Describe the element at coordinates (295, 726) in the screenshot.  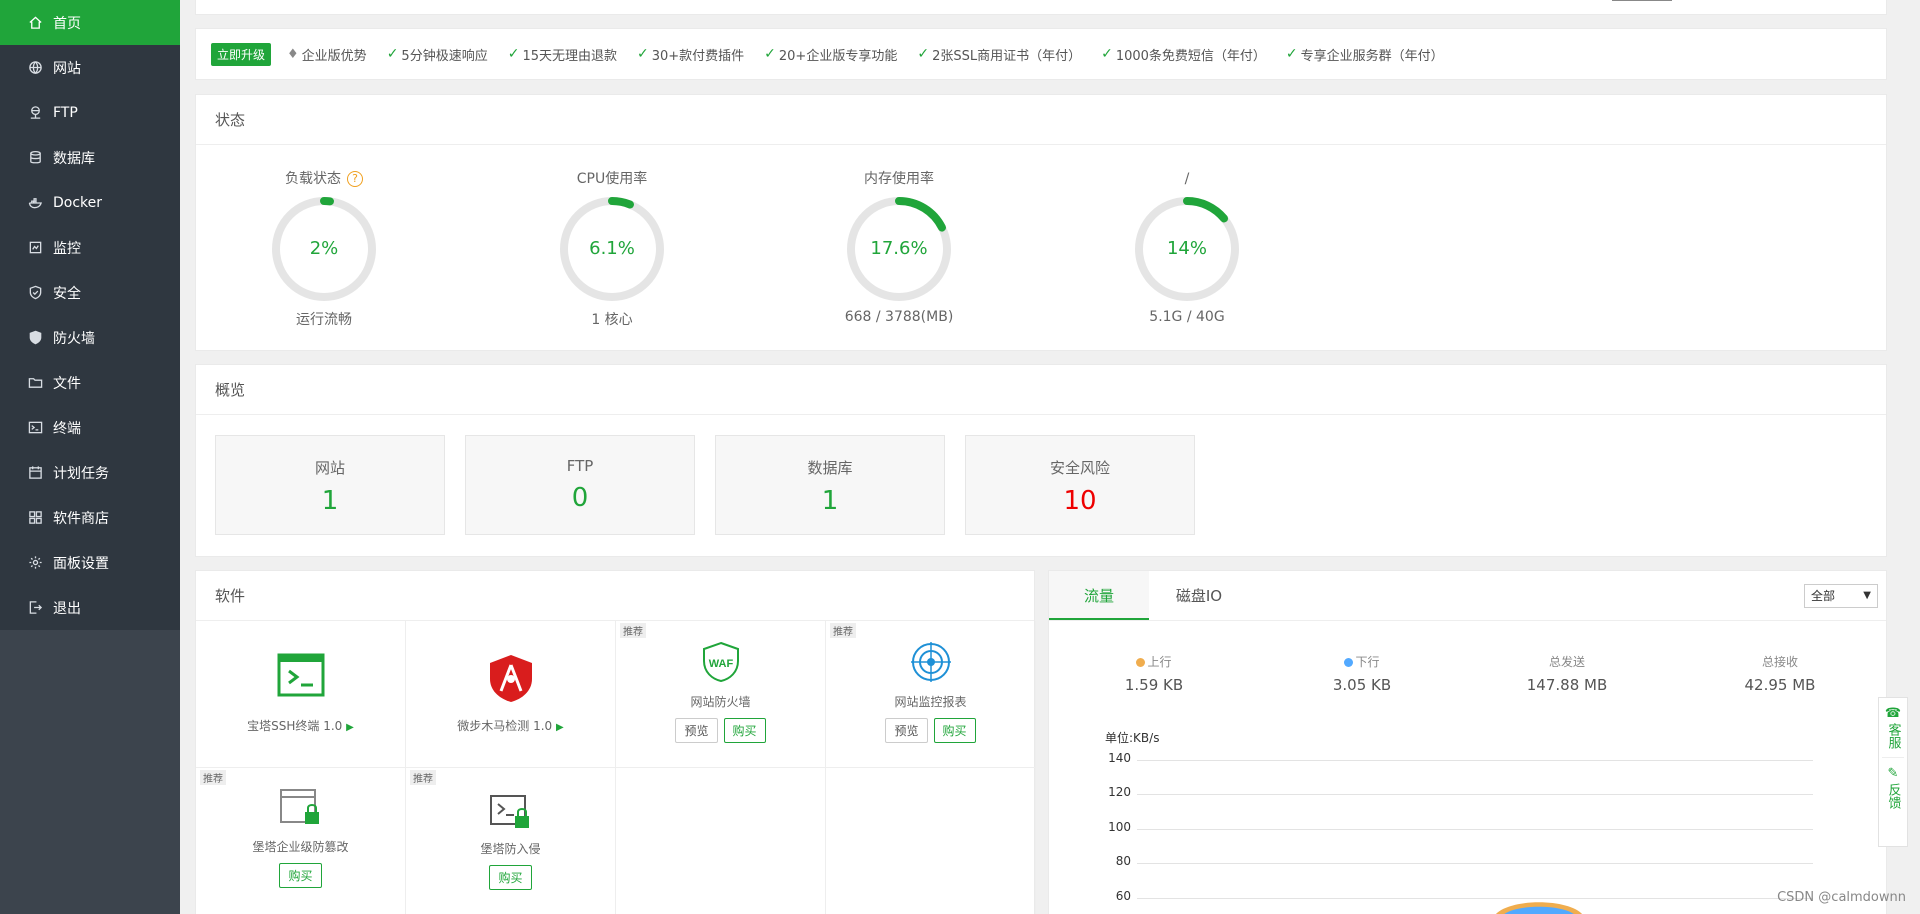
I see `software-name: 宝塔SSH终端 1.0` at that location.